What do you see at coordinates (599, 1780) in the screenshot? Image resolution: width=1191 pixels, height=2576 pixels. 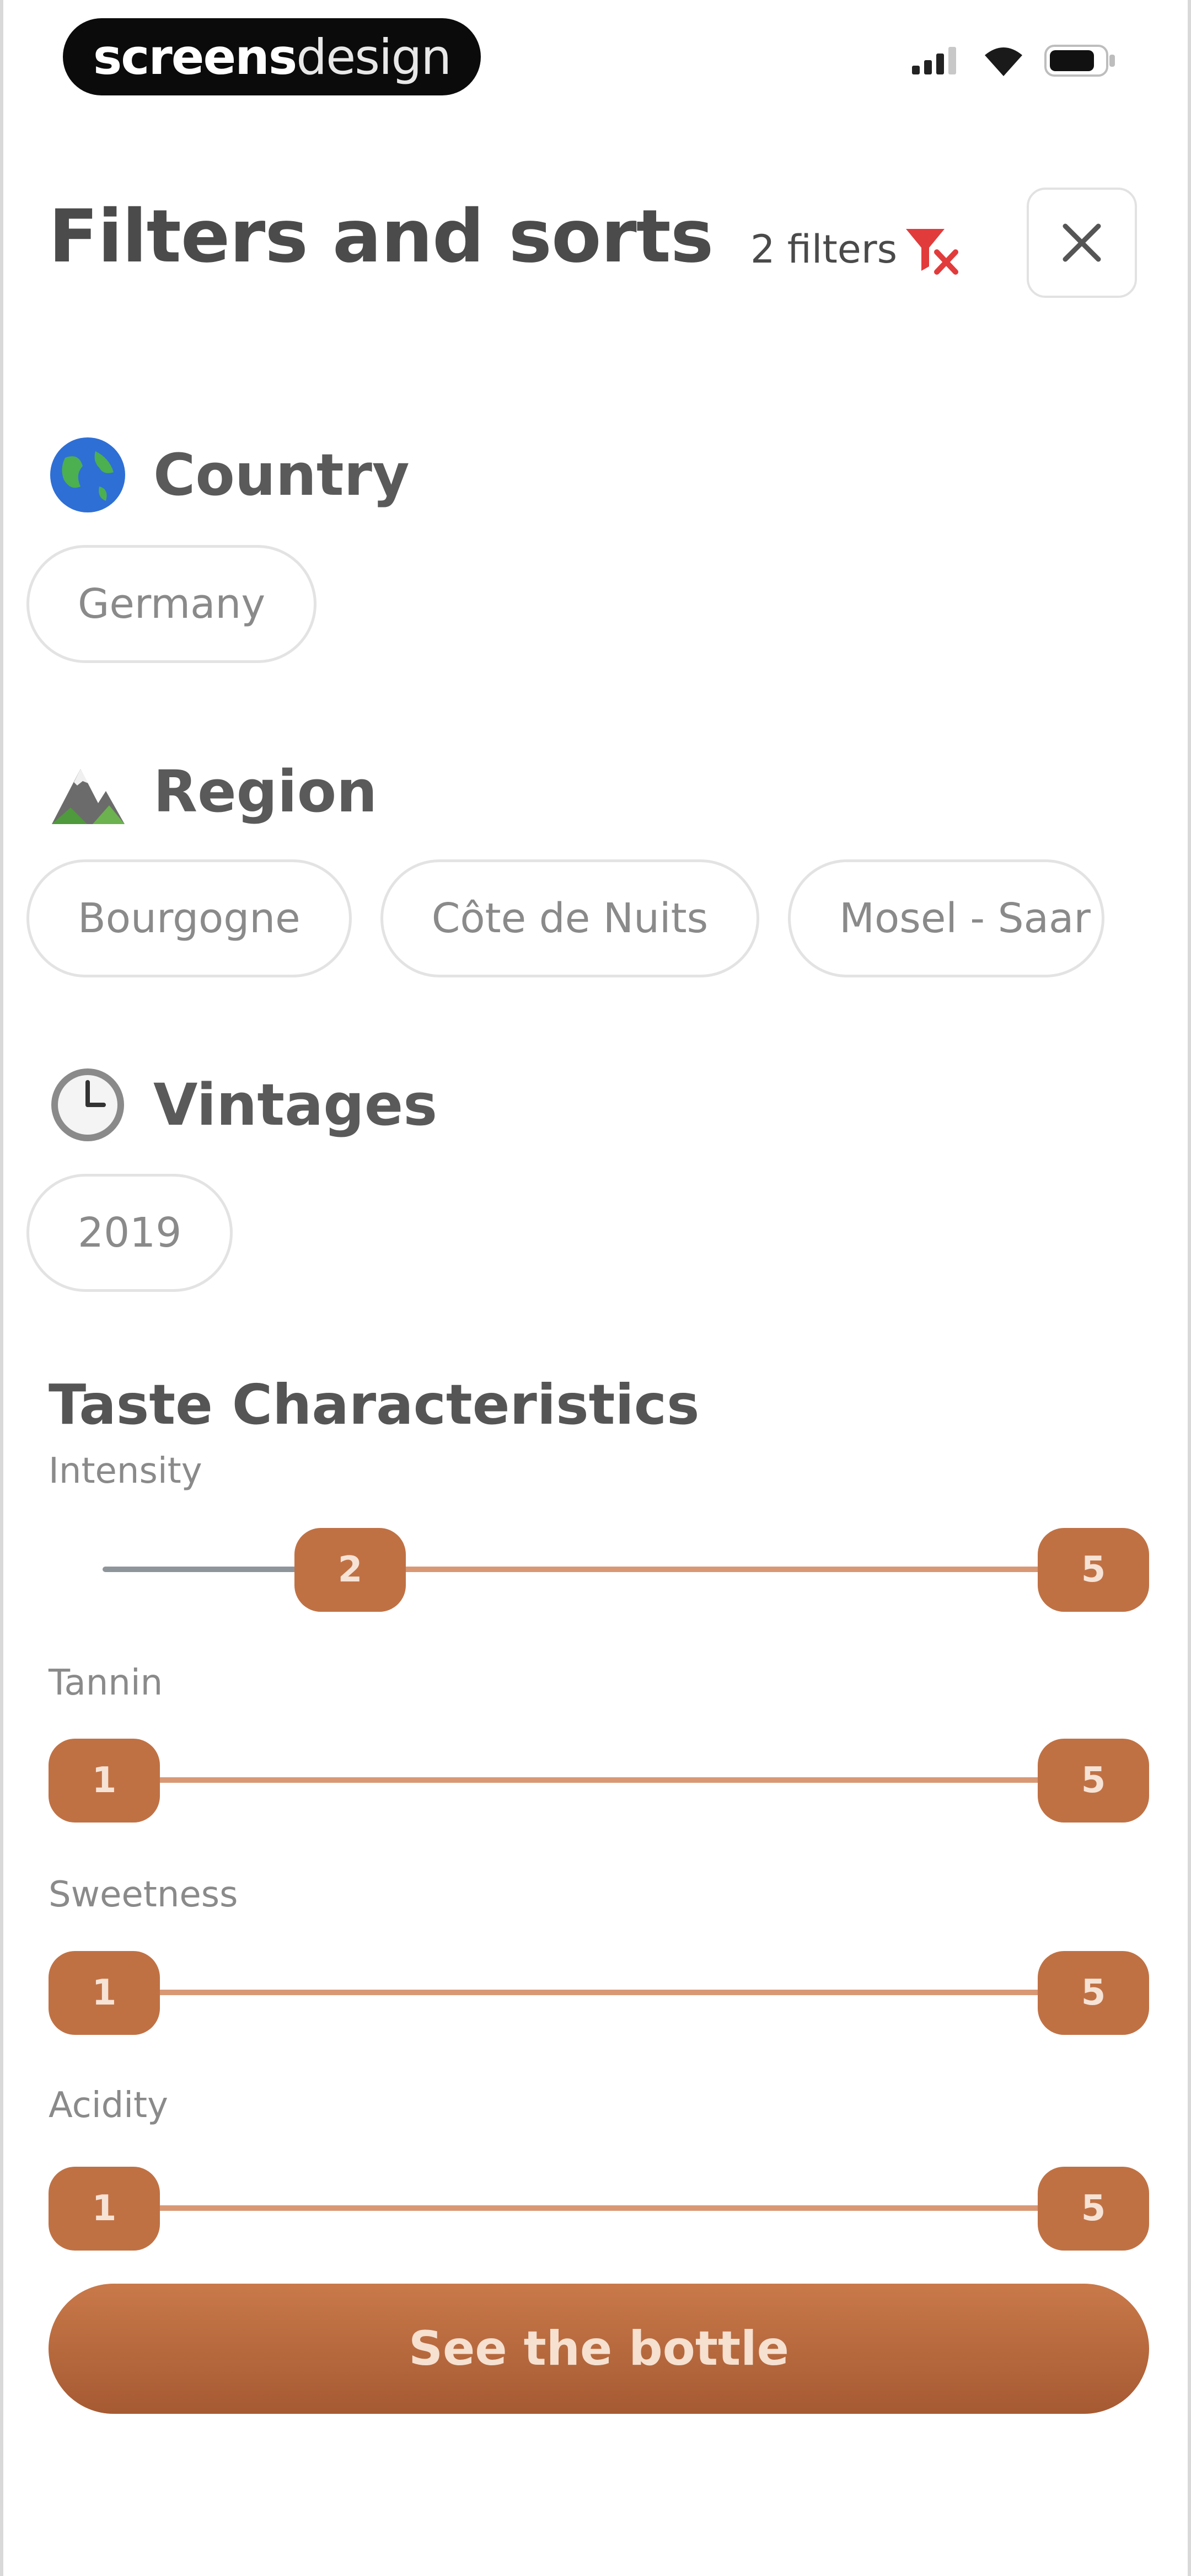 I see `tannin-range-fill` at bounding box center [599, 1780].